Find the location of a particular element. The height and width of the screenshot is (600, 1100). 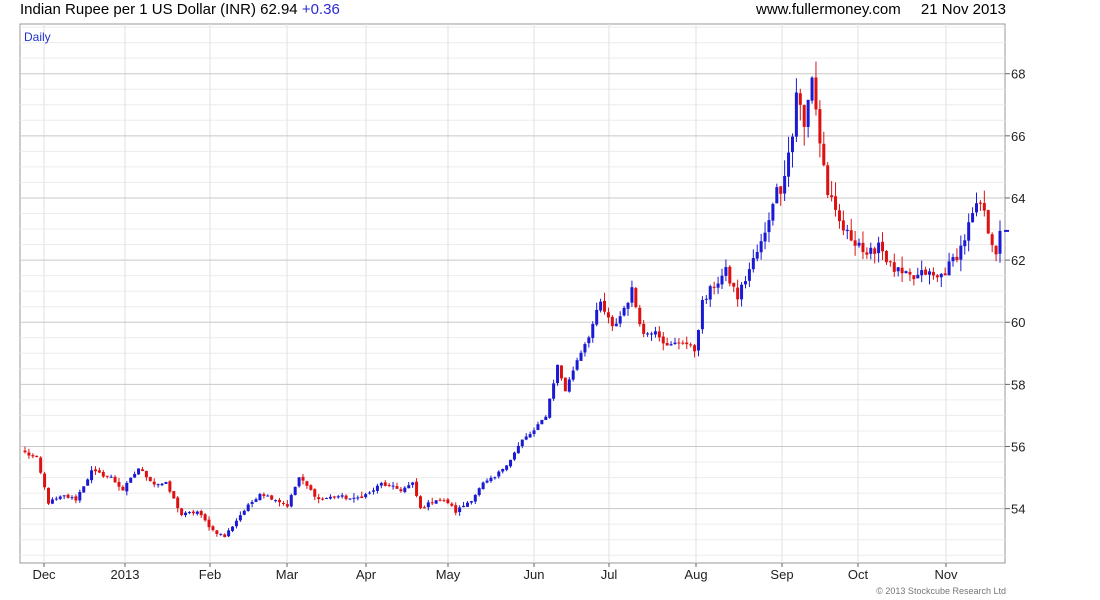

x-tick-label: Dec is located at coordinates (44, 574).